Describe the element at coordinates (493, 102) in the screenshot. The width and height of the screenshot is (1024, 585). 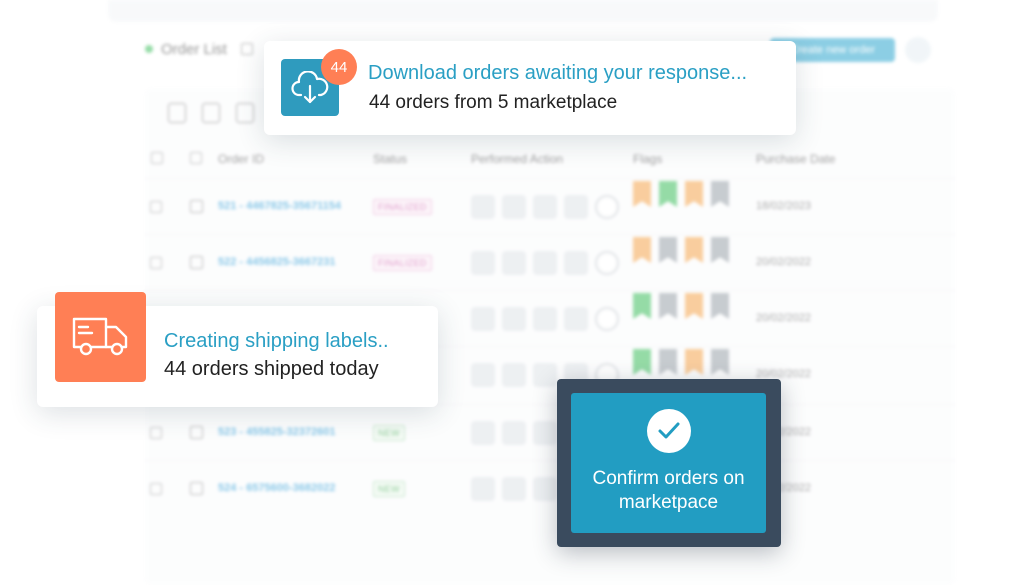
I see `download-subtitle: 44 orders from 5 marketplace` at that location.